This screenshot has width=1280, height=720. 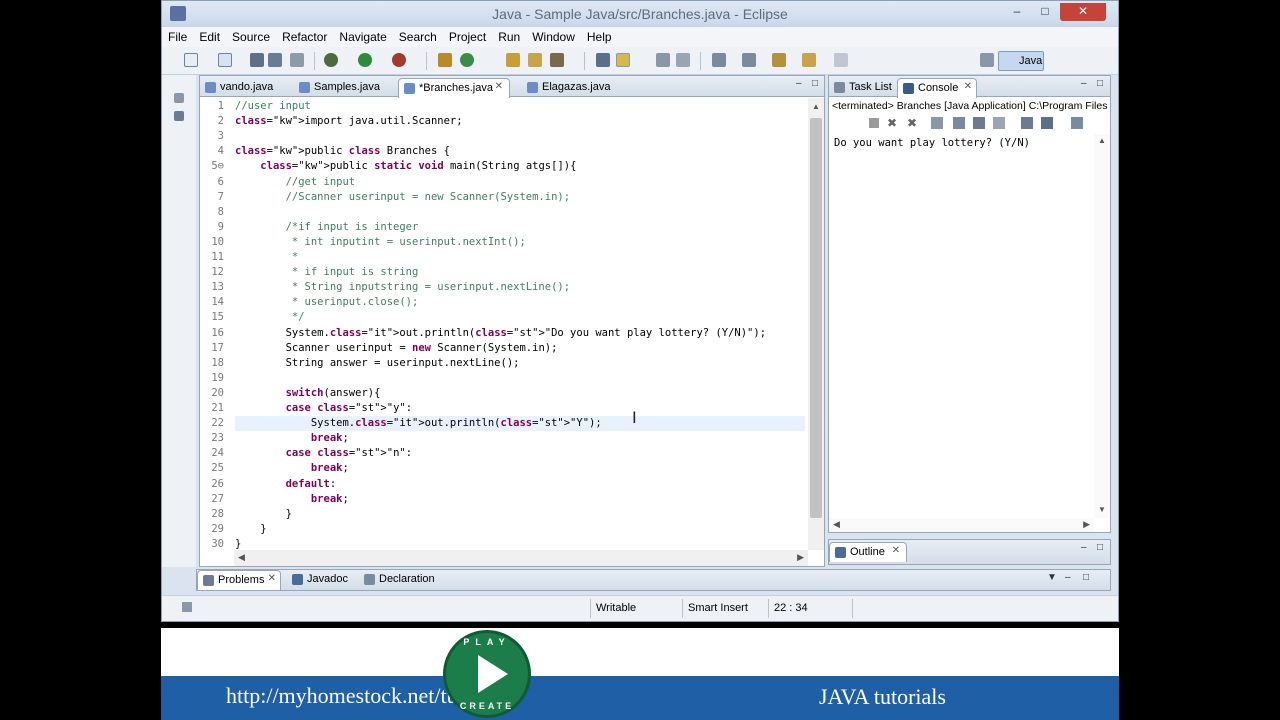 I want to click on word-wrap-icon, so click(x=979, y=123).